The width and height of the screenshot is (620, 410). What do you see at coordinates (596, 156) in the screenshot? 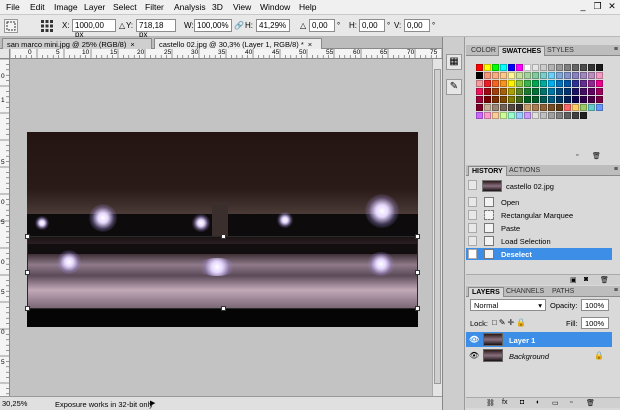
I see `delete-swatch-icon: 🗑` at bounding box center [596, 156].